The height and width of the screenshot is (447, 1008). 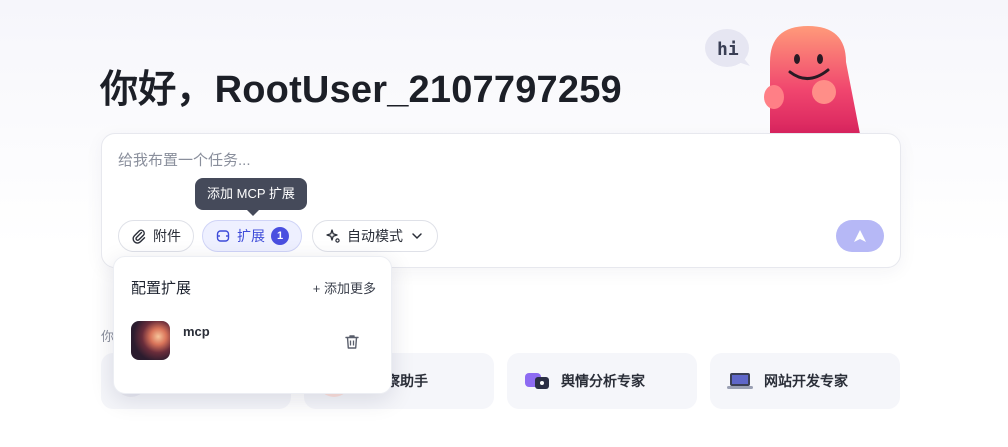 I want to click on agent-card-opinion: 舆情分析专家, so click(x=602, y=381).